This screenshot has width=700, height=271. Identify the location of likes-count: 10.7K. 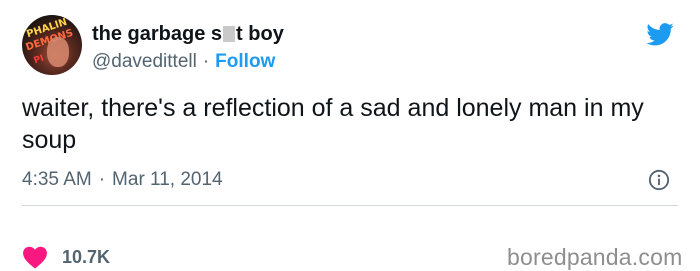
(86, 256).